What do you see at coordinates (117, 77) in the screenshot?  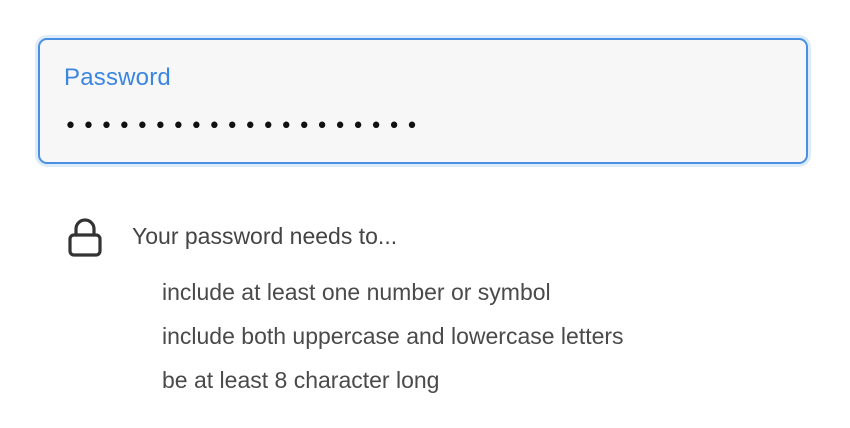 I see `password-label: Password` at bounding box center [117, 77].